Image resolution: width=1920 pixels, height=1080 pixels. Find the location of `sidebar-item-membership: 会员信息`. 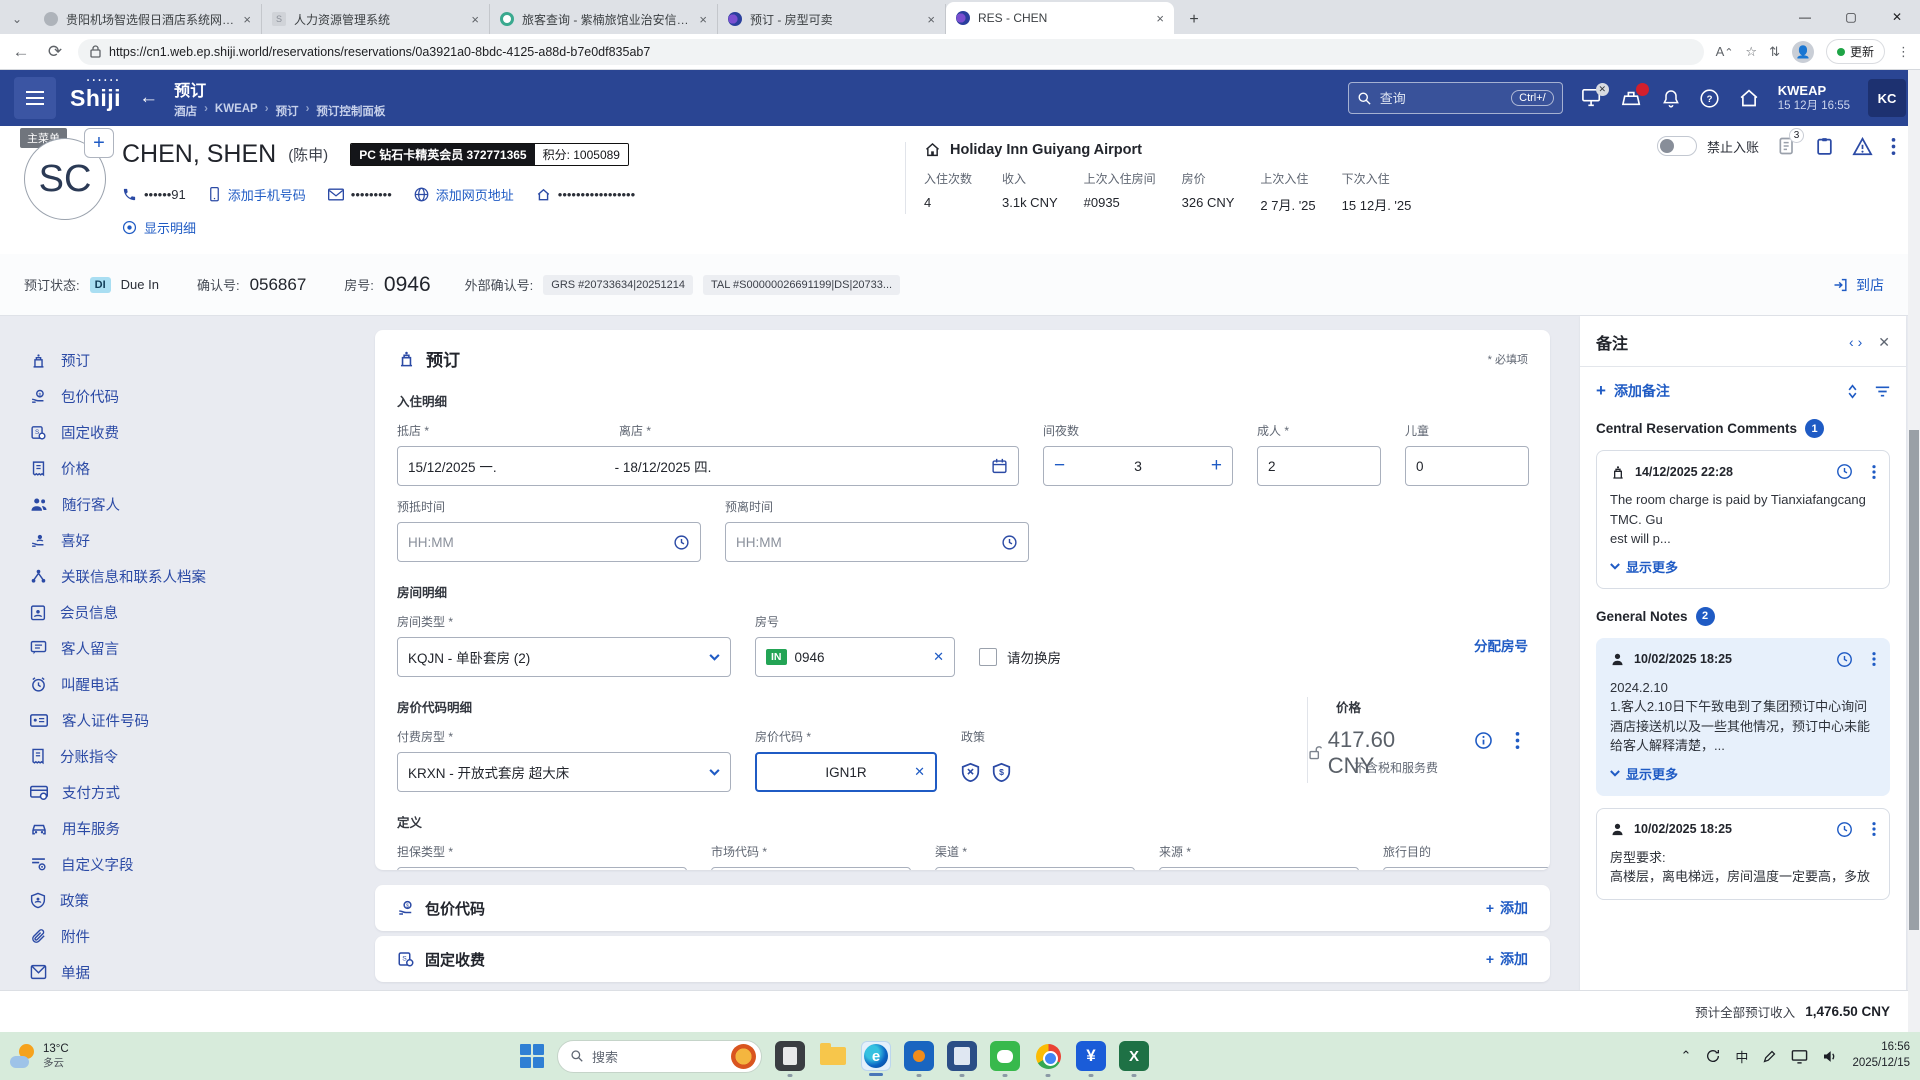

sidebar-item-membership: 会员信息 is located at coordinates (201, 612).